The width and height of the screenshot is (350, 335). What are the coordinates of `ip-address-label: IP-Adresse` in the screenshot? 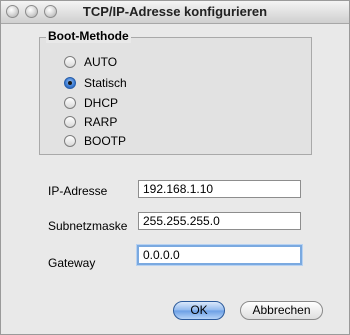 It's located at (78, 191).